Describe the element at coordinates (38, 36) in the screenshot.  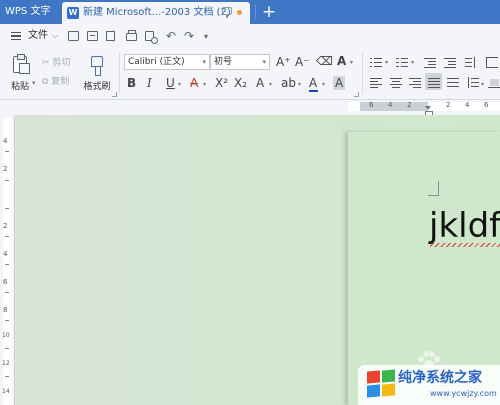
I see `file-menu: 文件` at that location.